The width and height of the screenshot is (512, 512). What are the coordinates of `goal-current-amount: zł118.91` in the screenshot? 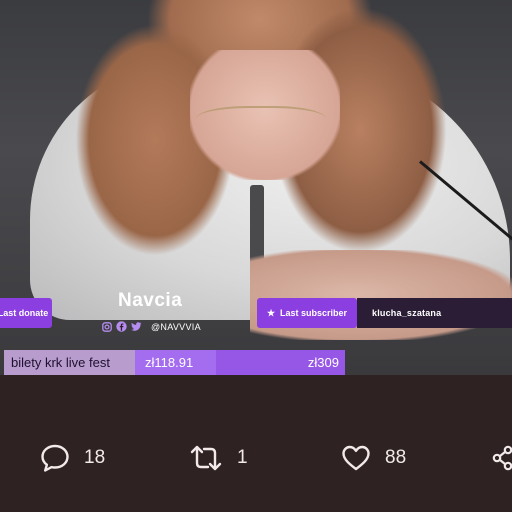 It's located at (169, 362).